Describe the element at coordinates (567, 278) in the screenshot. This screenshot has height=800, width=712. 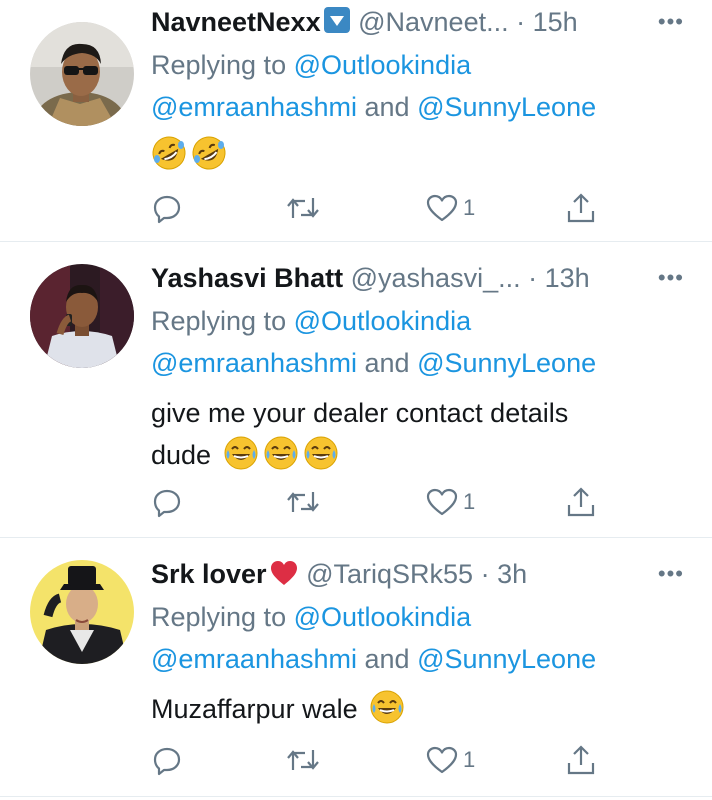
I see `timestamp: 13h` at that location.